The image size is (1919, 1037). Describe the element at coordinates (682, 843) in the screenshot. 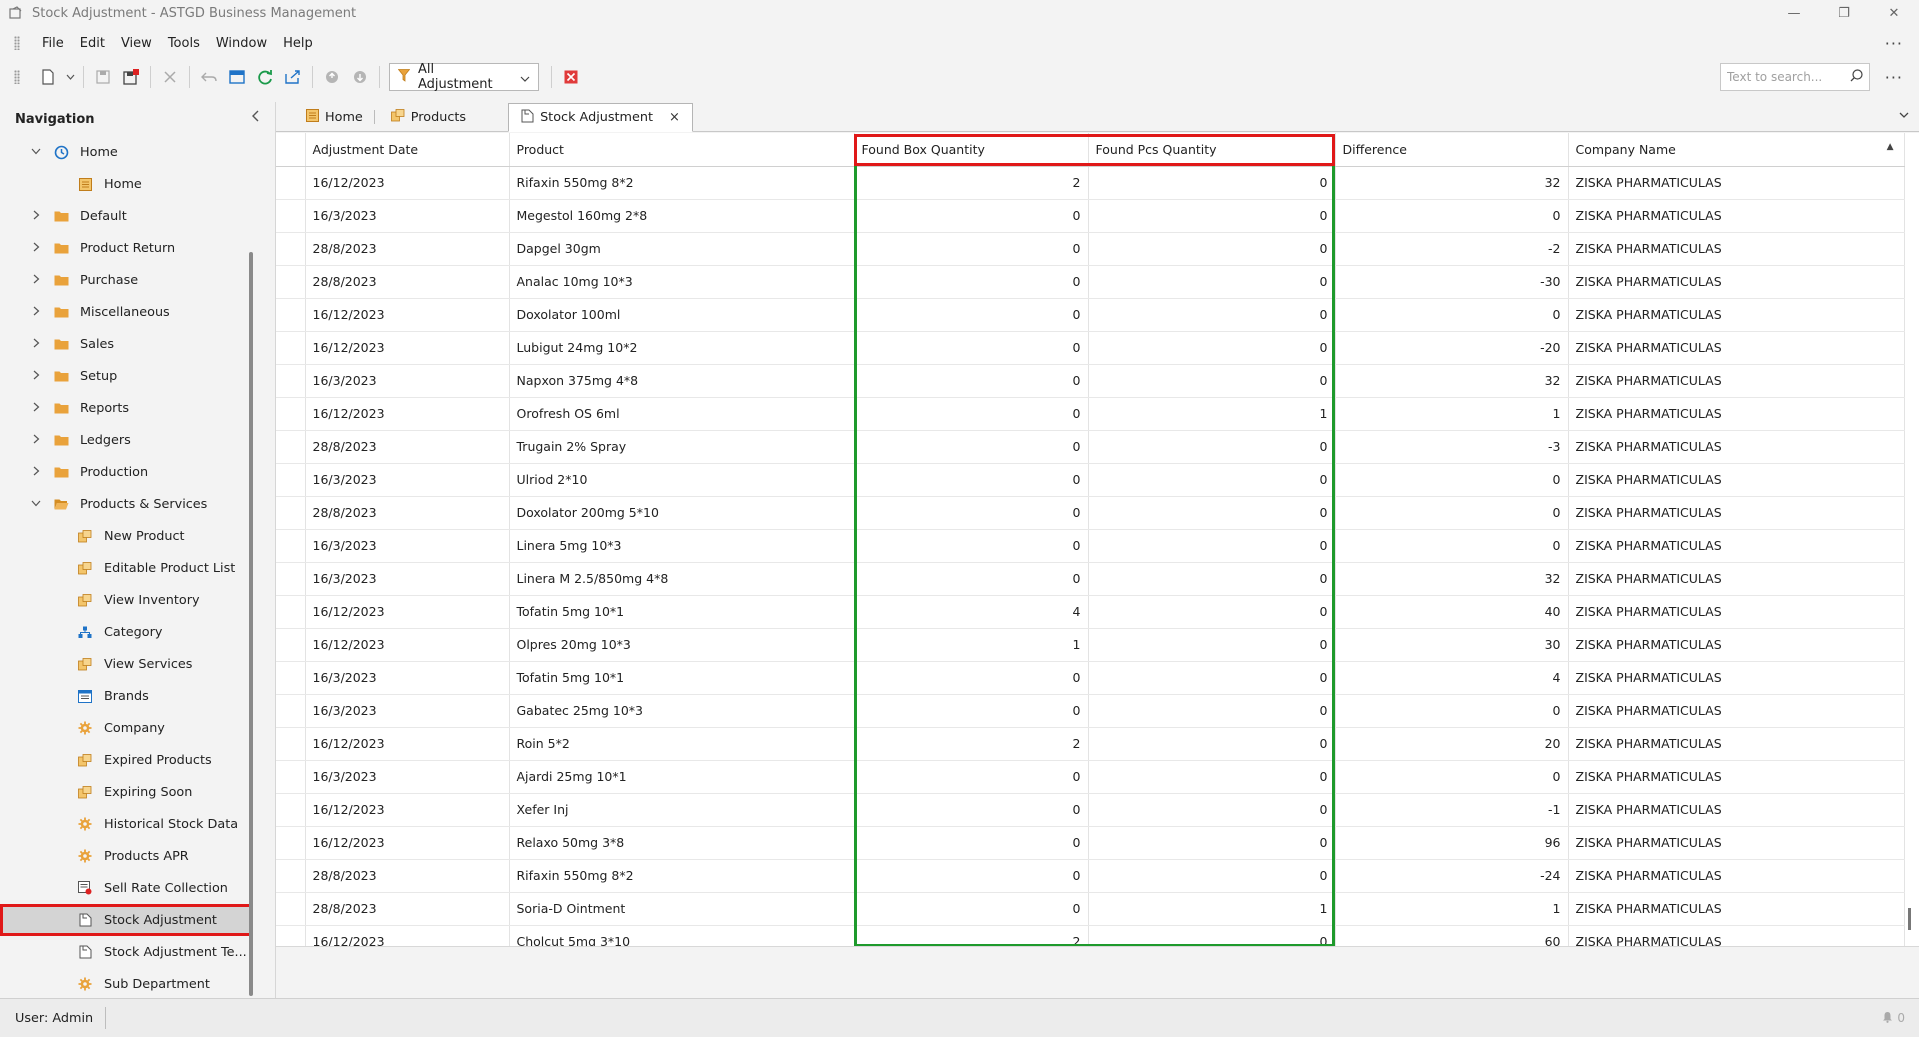

I see `cell-product: Relaxo 50mg 3*8` at that location.